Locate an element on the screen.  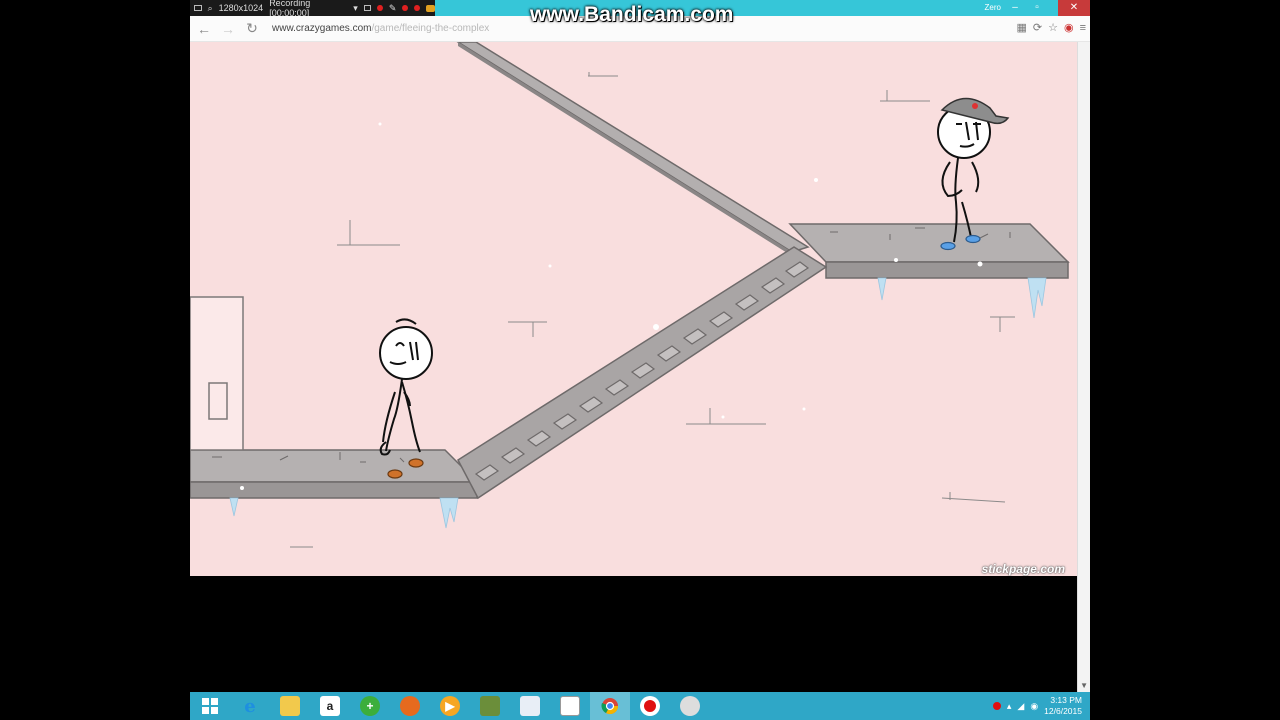
taskbar: e a + ▶ ▴ ◢ ◉ 3:13 PM 12/6/2015 is located at coordinates (640, 706).